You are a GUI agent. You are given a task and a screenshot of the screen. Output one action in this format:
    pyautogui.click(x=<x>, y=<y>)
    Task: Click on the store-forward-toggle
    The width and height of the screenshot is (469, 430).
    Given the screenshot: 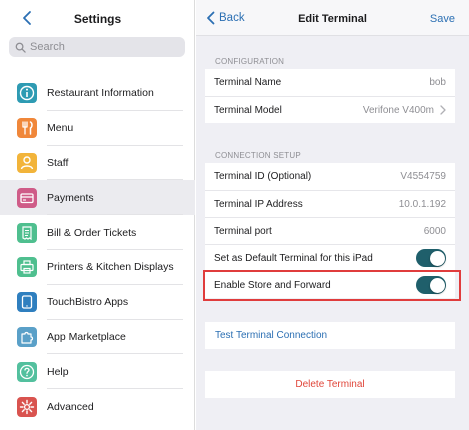 What is the action you would take?
    pyautogui.click(x=431, y=285)
    